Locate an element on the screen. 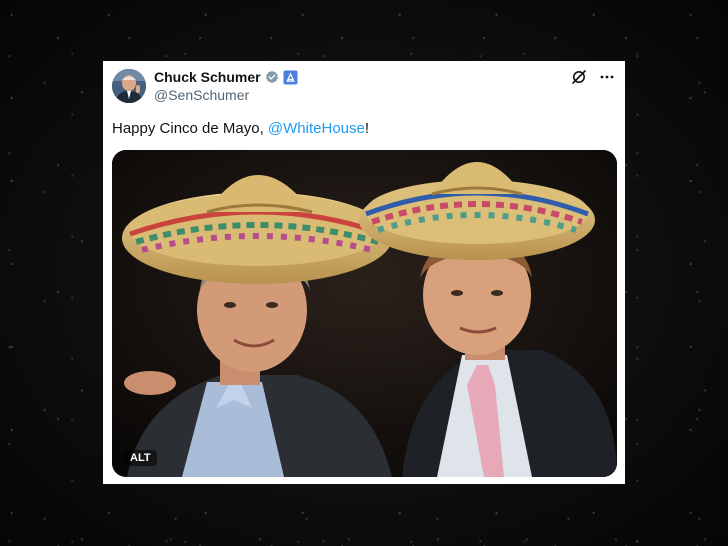  government-affiliate-icon is located at coordinates (290, 77).